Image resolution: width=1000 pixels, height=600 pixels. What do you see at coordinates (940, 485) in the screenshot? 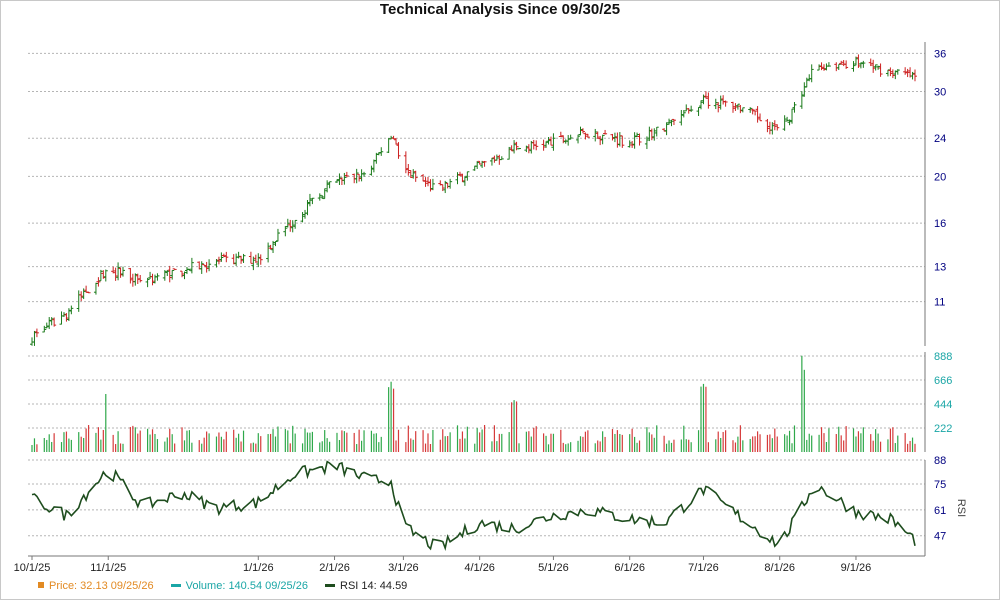
I see `rsi-tick-label: 75` at bounding box center [940, 485].